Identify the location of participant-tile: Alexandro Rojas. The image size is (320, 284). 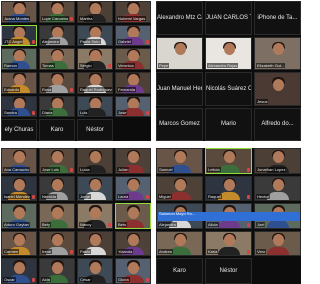
(228, 53).